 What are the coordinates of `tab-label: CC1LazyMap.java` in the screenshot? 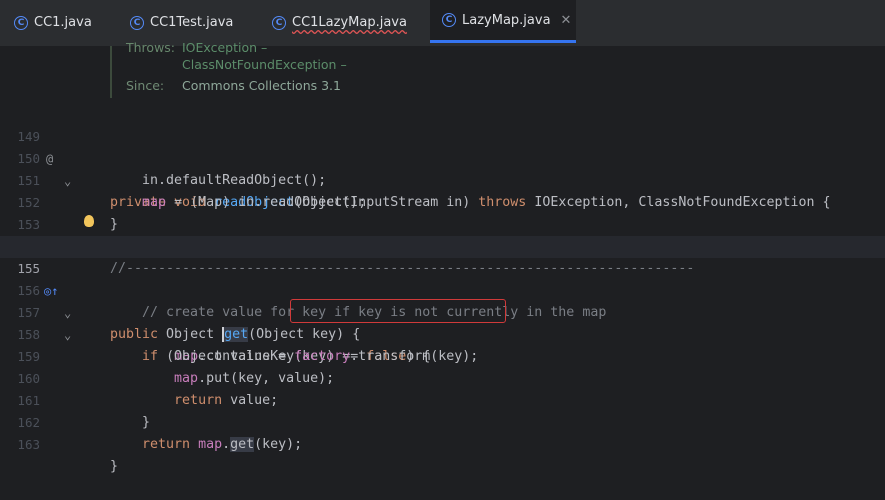 It's located at (349, 22).